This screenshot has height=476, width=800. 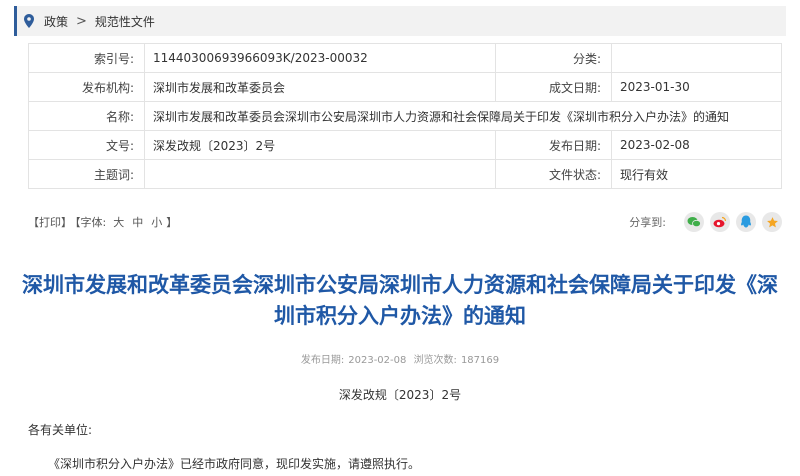 I want to click on doc-number-label: 文号:, so click(x=86, y=145).